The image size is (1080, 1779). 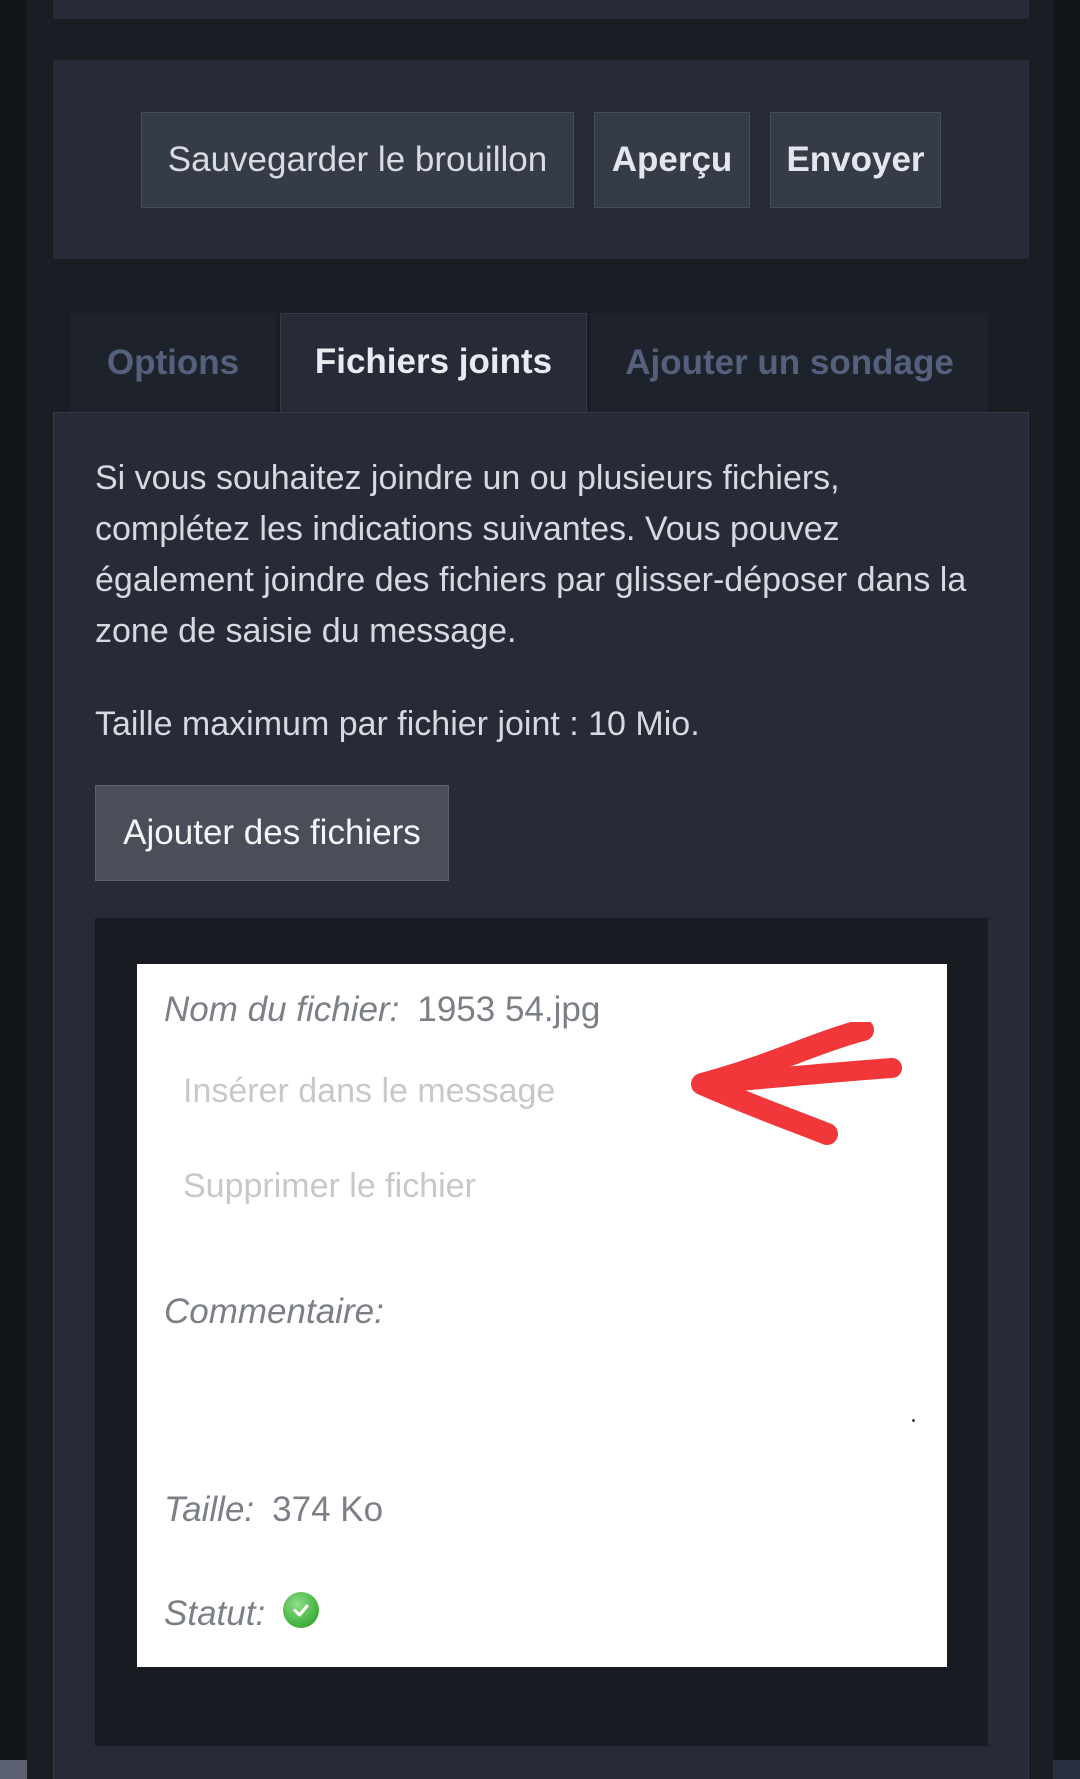 What do you see at coordinates (369, 1091) in the screenshot?
I see `insert-in-message-link: Insérer dans le message` at bounding box center [369, 1091].